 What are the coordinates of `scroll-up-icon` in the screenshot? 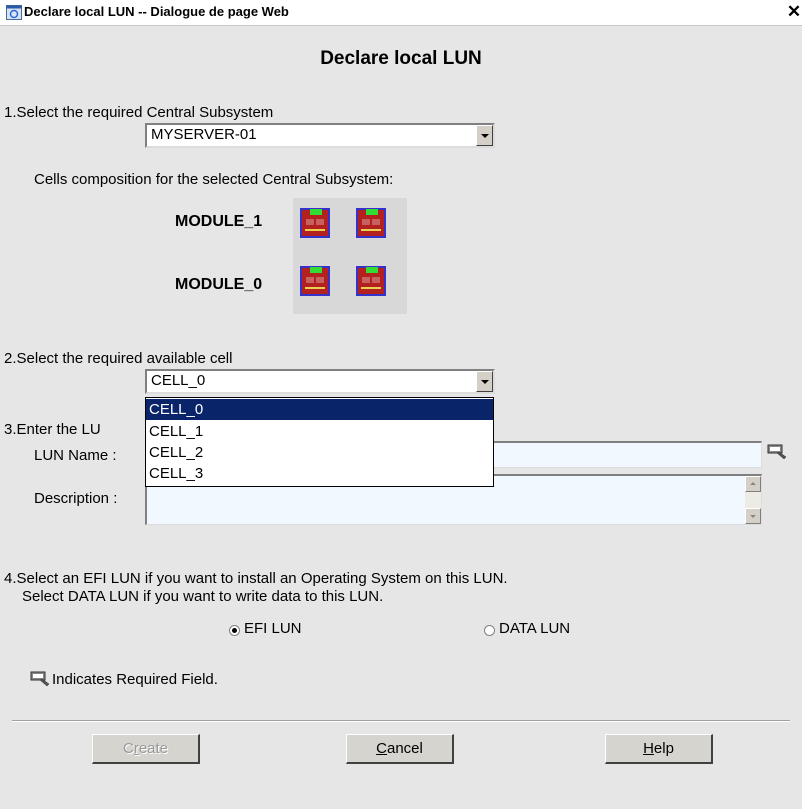 It's located at (753, 484).